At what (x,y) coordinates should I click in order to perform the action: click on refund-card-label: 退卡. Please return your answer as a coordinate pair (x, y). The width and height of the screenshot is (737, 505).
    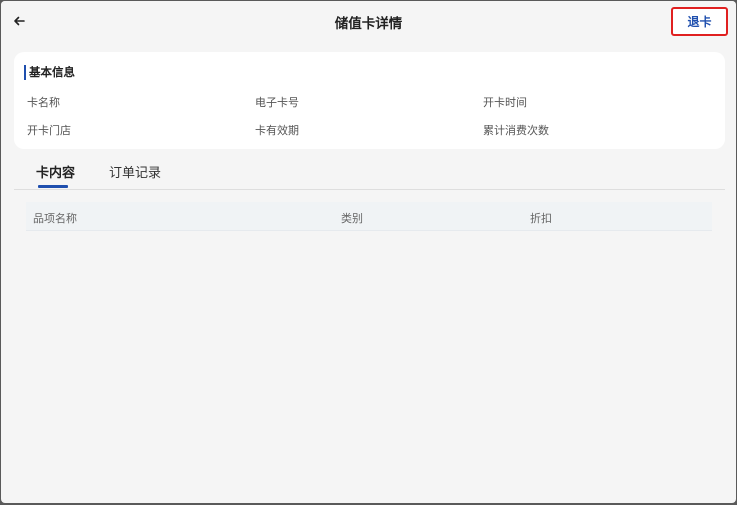
    Looking at the image, I should click on (699, 22).